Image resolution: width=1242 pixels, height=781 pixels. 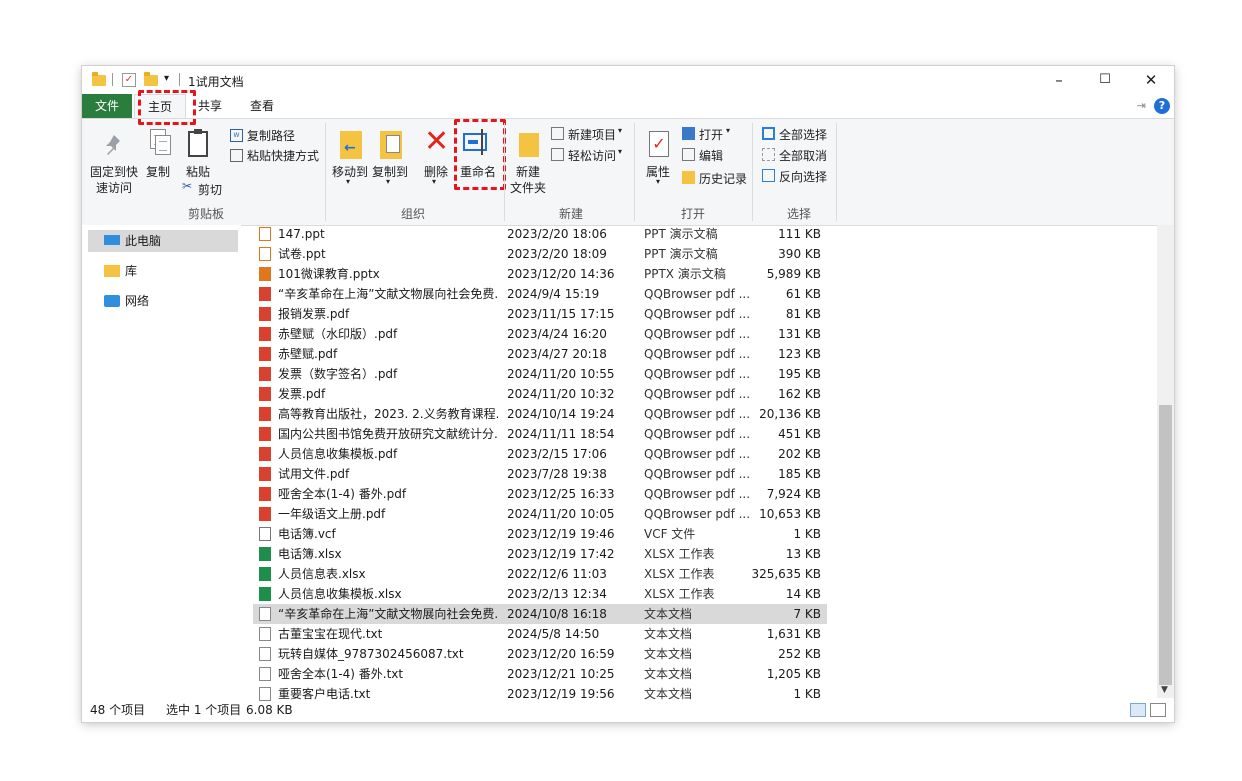 I want to click on file-type: VCF 文件, so click(x=670, y=534).